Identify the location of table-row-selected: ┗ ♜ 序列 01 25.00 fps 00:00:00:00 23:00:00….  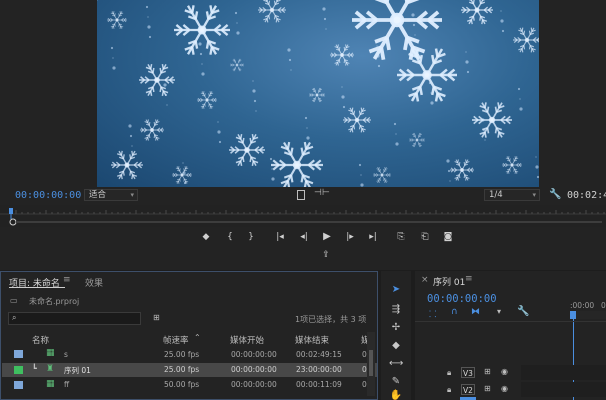
(189, 370).